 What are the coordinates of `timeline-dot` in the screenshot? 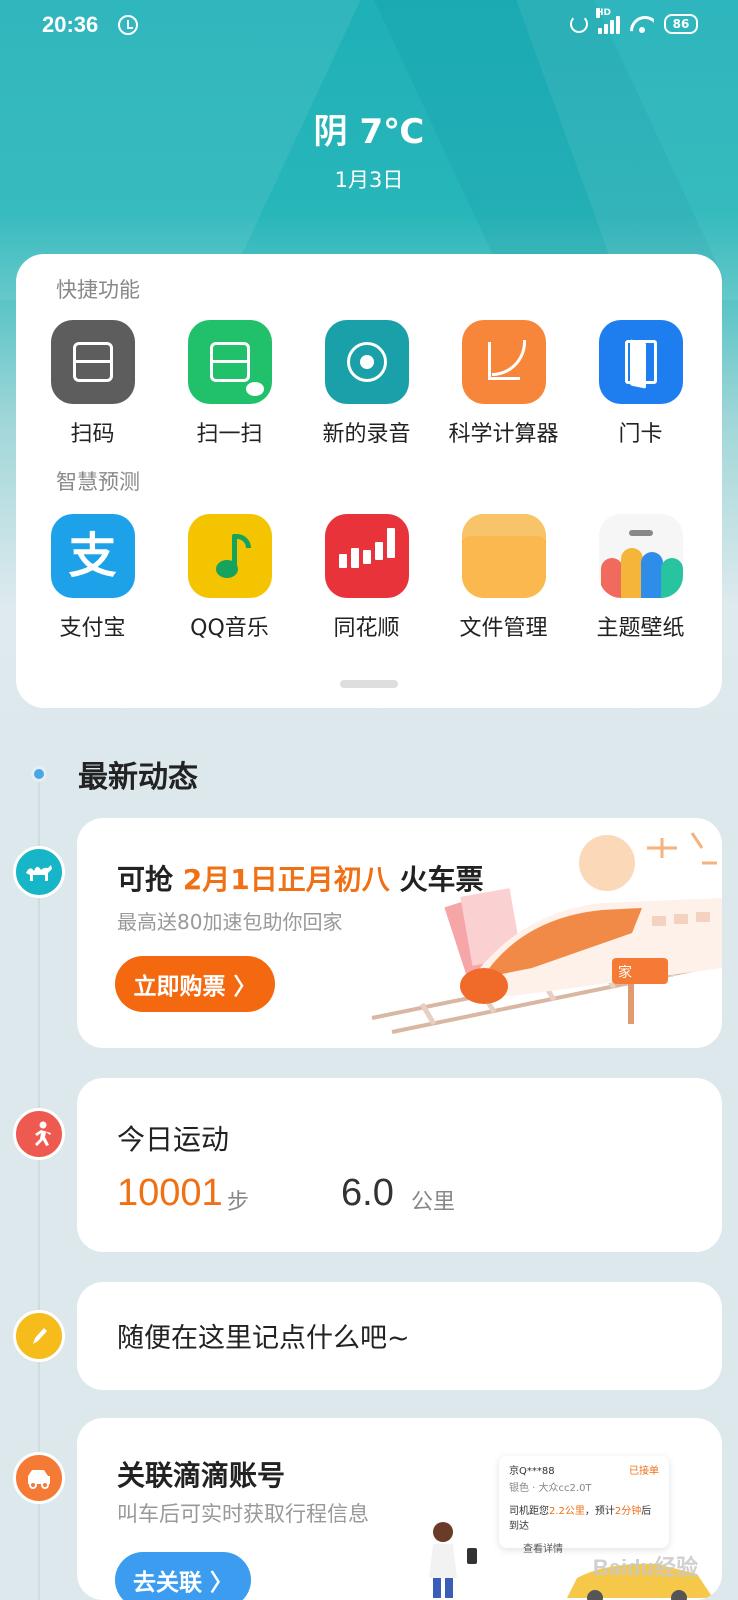 It's located at (39, 774).